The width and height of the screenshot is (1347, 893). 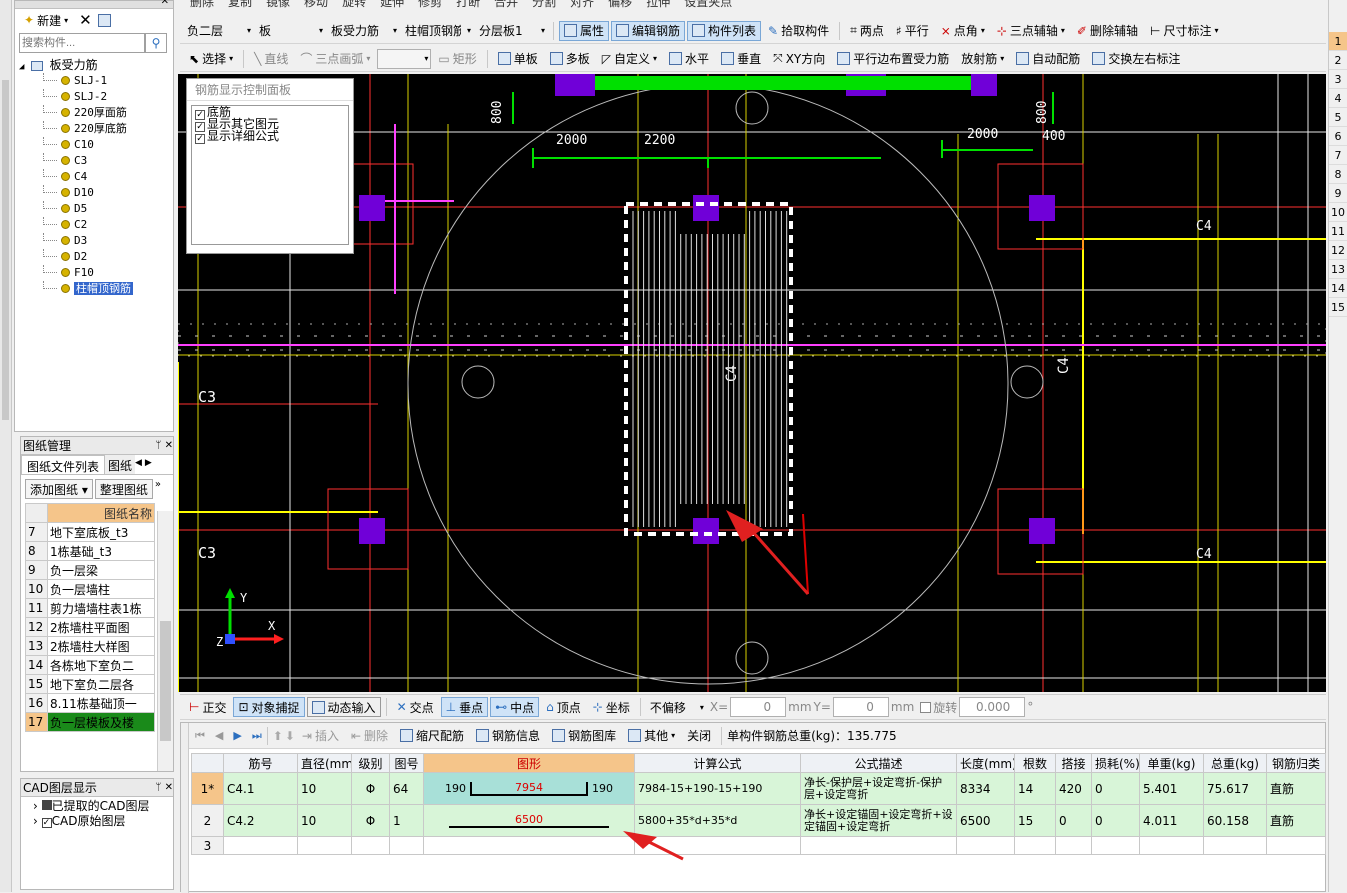 What do you see at coordinates (741, 59) in the screenshot?
I see `vertical-button: 垂直` at bounding box center [741, 59].